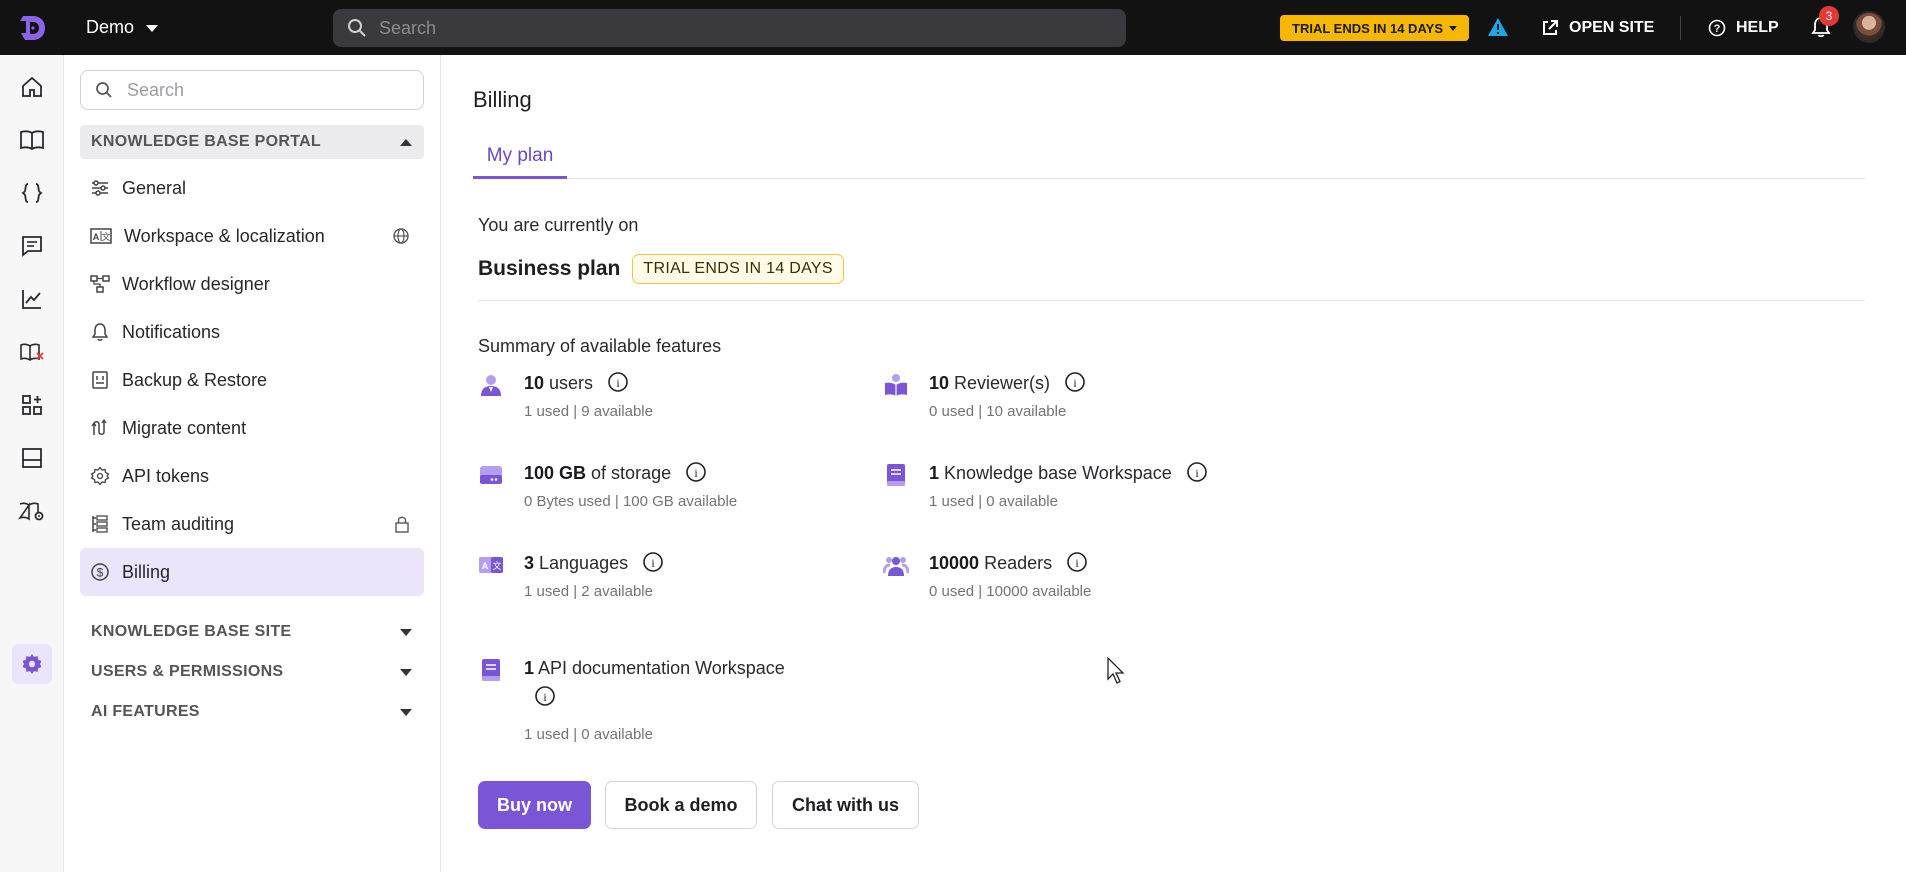  I want to click on sidebar-item-workspace-localization: A文 Workspace & localization, so click(252, 236).